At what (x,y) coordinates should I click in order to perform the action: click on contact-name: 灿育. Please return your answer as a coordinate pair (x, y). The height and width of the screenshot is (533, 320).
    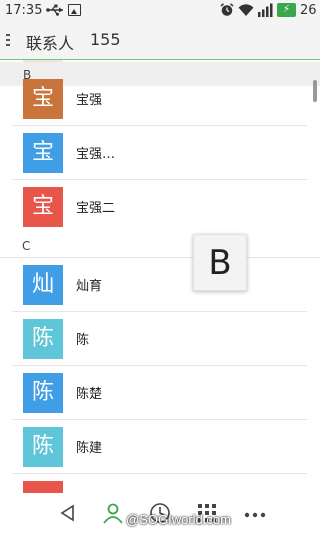
    Looking at the image, I should click on (89, 286).